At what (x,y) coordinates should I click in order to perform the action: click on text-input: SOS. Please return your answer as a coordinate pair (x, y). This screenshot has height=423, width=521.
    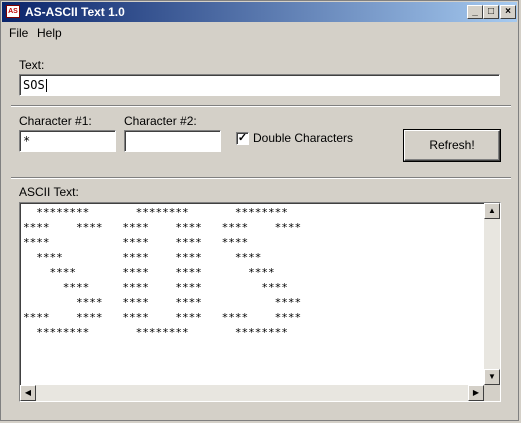
    Looking at the image, I should click on (259, 85).